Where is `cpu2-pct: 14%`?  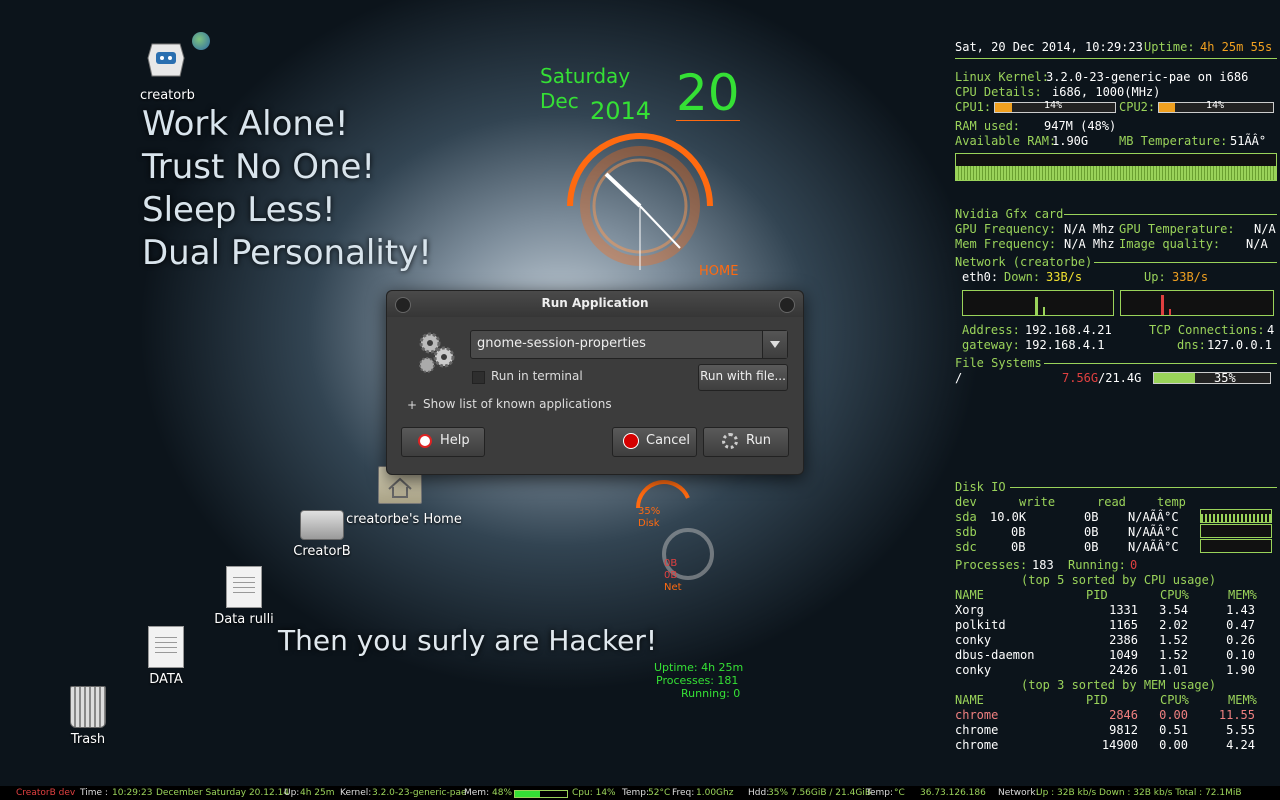
cpu2-pct: 14% is located at coordinates (1215, 105).